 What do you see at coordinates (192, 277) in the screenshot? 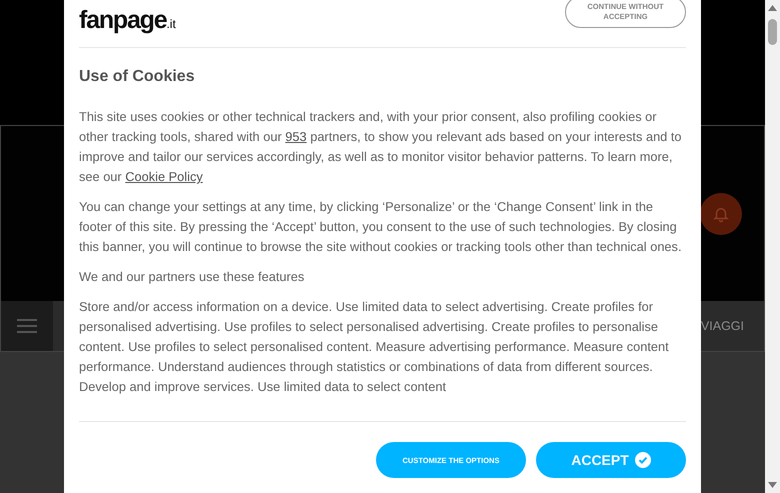
I see `paragraph: We and our partners use these features` at bounding box center [192, 277].